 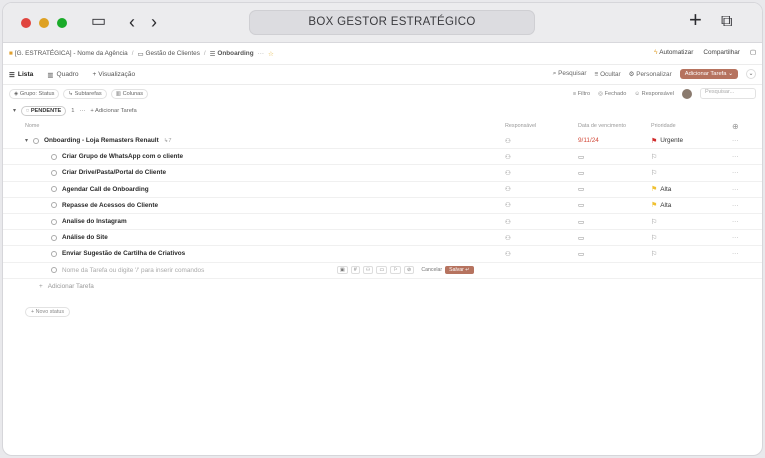 What do you see at coordinates (612, 94) in the screenshot?
I see `closed-toggle: ◎ Fechado` at bounding box center [612, 94].